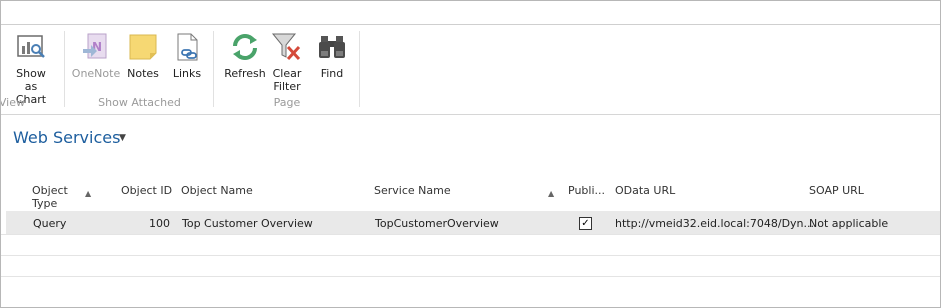 The image size is (941, 308). Describe the element at coordinates (287, 47) in the screenshot. I see `clear-filter-icon` at that location.